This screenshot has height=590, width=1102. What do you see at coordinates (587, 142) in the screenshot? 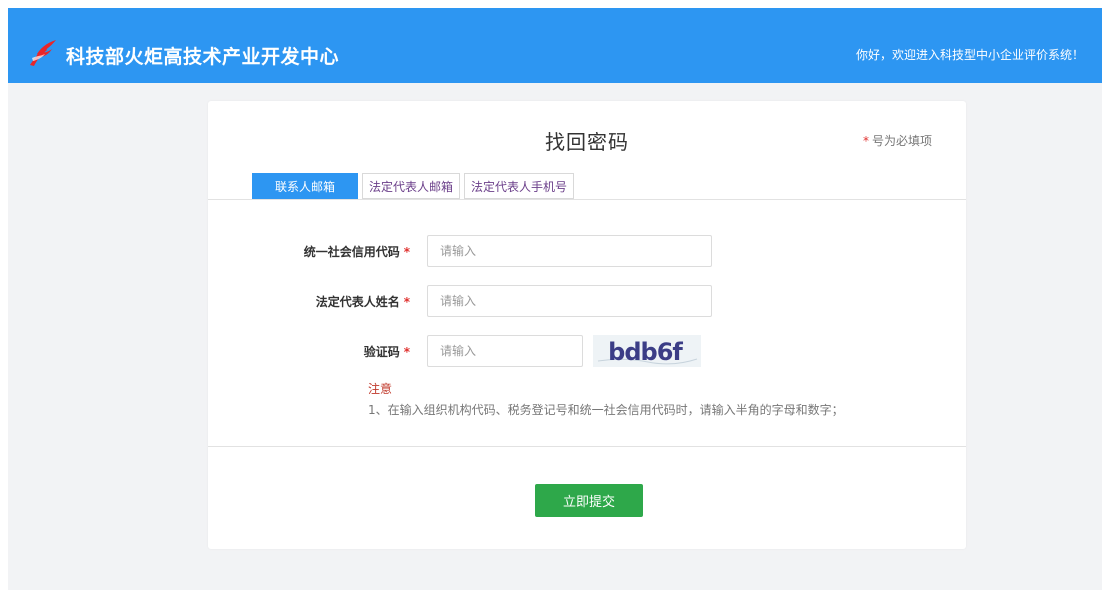
I see `page-title: 找回密码` at bounding box center [587, 142].